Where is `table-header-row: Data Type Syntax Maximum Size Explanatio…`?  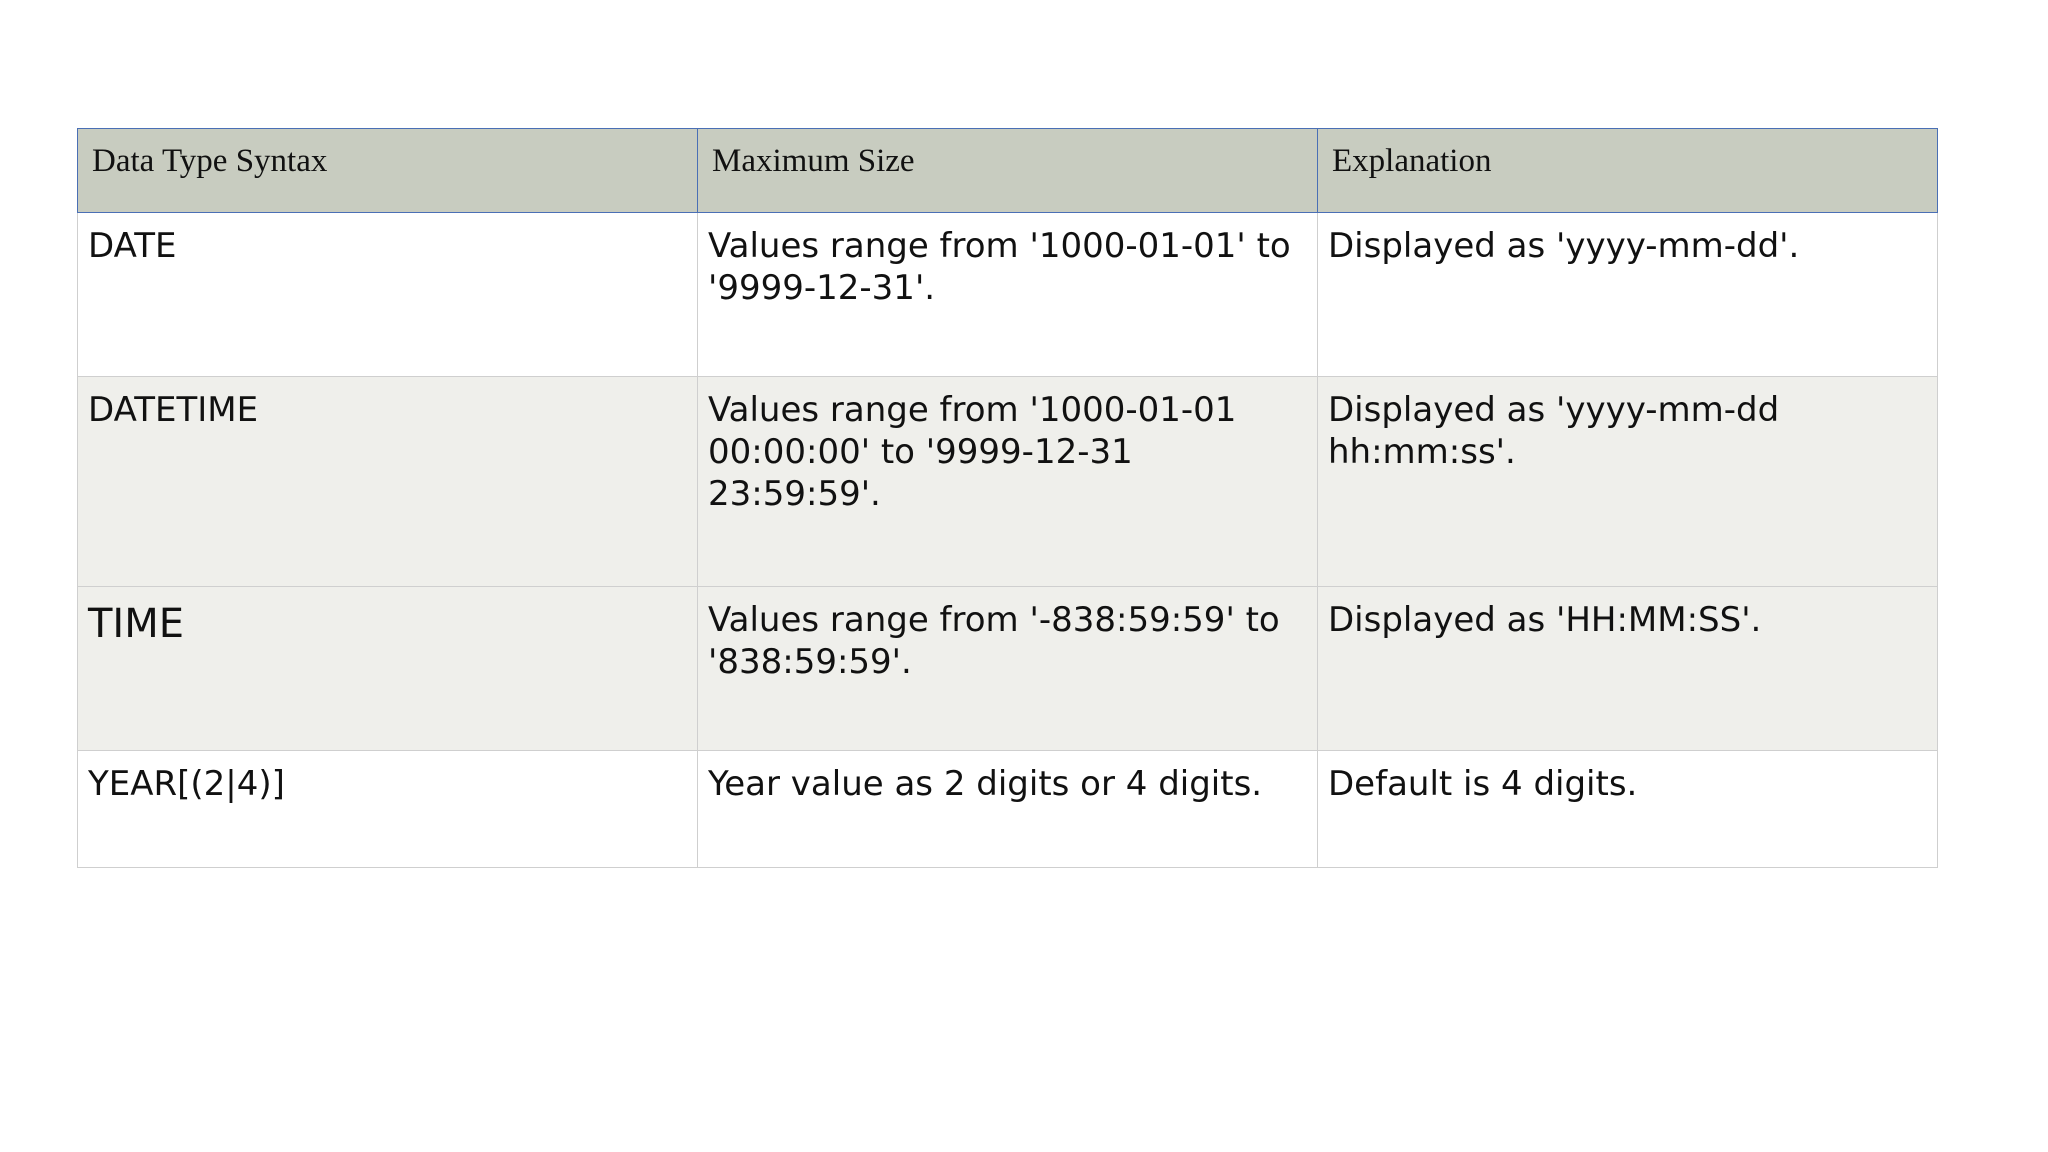 table-header-row: Data Type Syntax Maximum Size Explanatio… is located at coordinates (1007, 170).